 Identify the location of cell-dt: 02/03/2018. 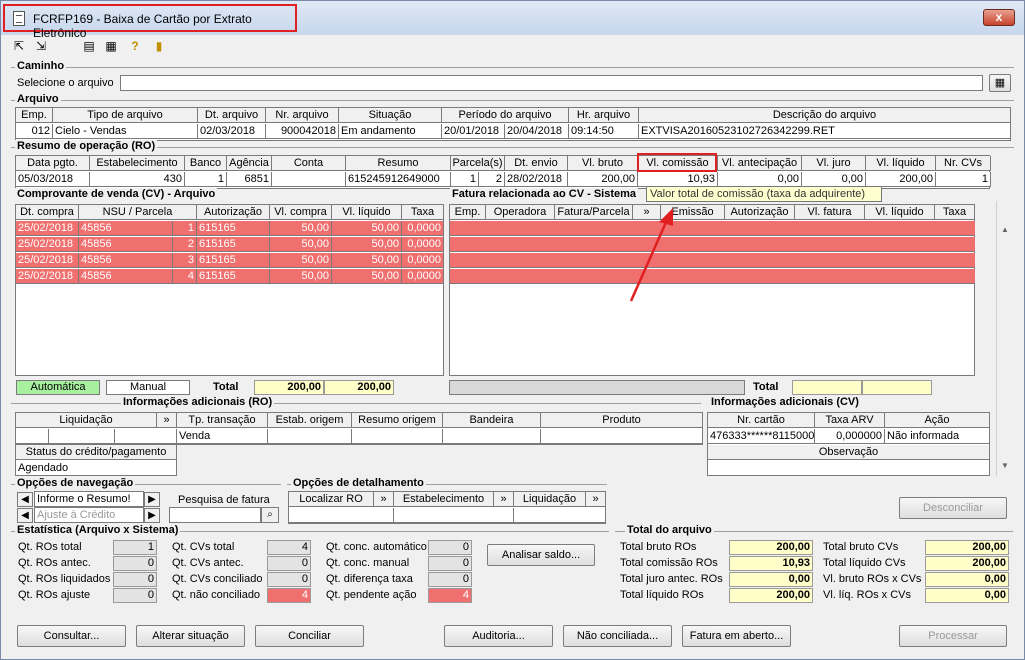
(232, 131).